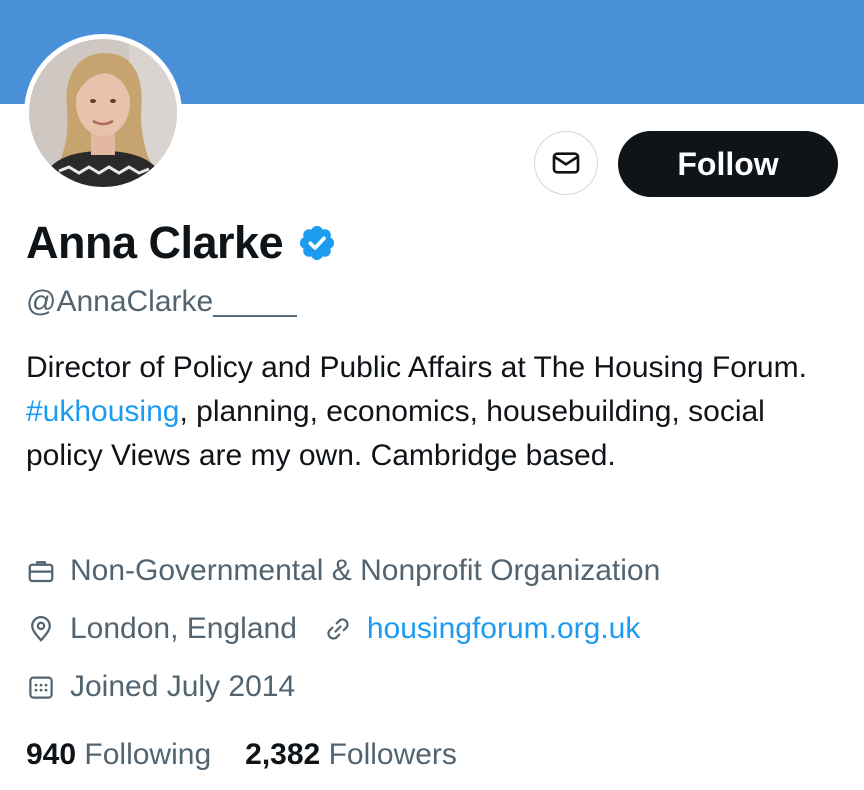  I want to click on following-label: Following, so click(148, 754).